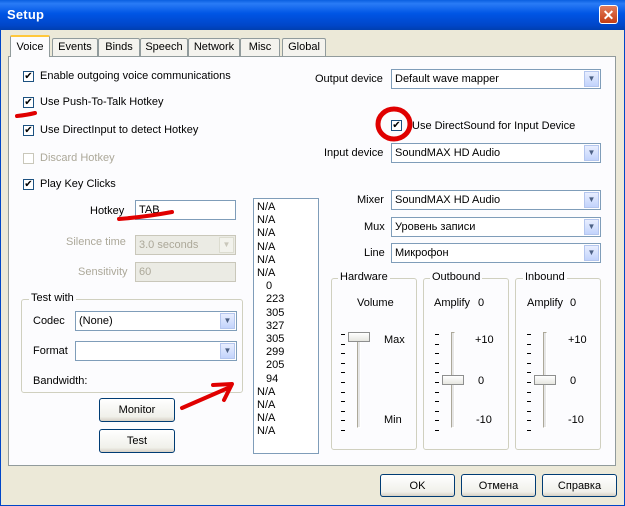 Image resolution: width=625 pixels, height=506 pixels. What do you see at coordinates (26, 114) in the screenshot?
I see `annotation-underline-pushtotalk` at bounding box center [26, 114].